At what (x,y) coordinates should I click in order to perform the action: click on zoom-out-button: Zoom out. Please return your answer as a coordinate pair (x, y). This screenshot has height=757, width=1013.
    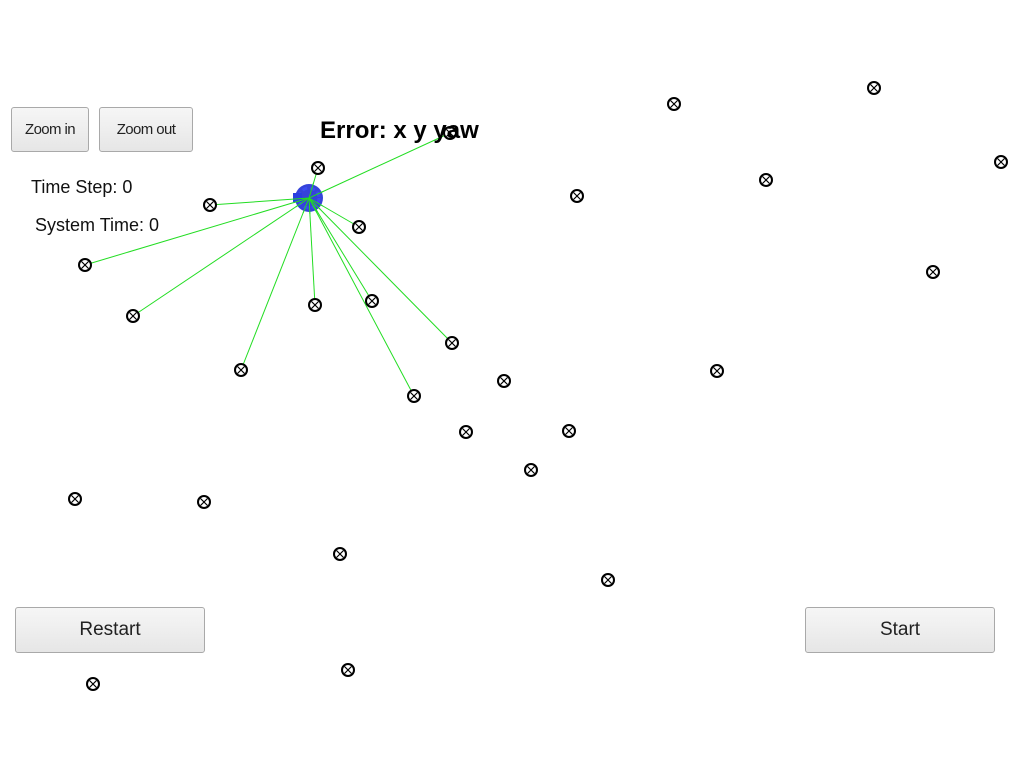
    Looking at the image, I should click on (146, 129).